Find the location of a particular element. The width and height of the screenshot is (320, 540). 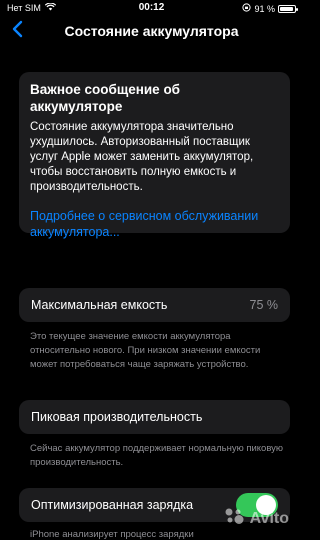

status-bar: Нет SIM 00:12 91 % is located at coordinates (151, 8).